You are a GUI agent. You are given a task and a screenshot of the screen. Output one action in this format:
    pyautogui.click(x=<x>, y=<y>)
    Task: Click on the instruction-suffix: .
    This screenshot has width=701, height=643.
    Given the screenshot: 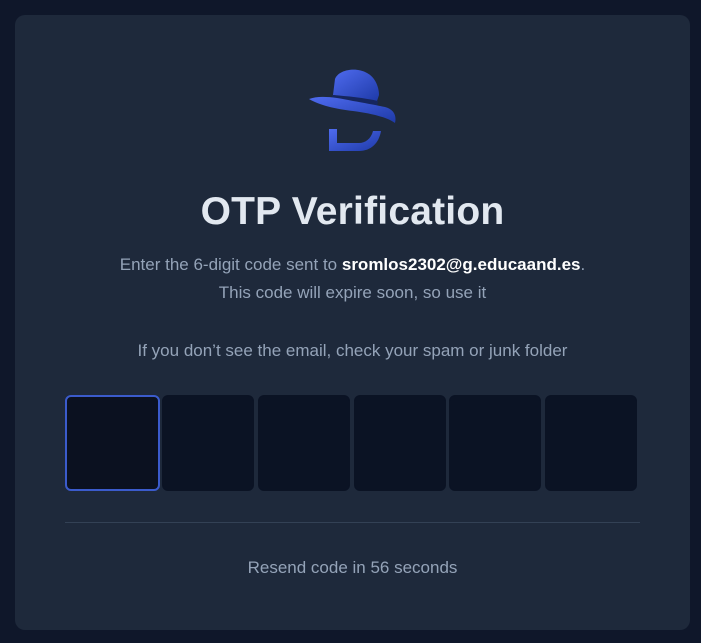 What is the action you would take?
    pyautogui.click(x=583, y=264)
    